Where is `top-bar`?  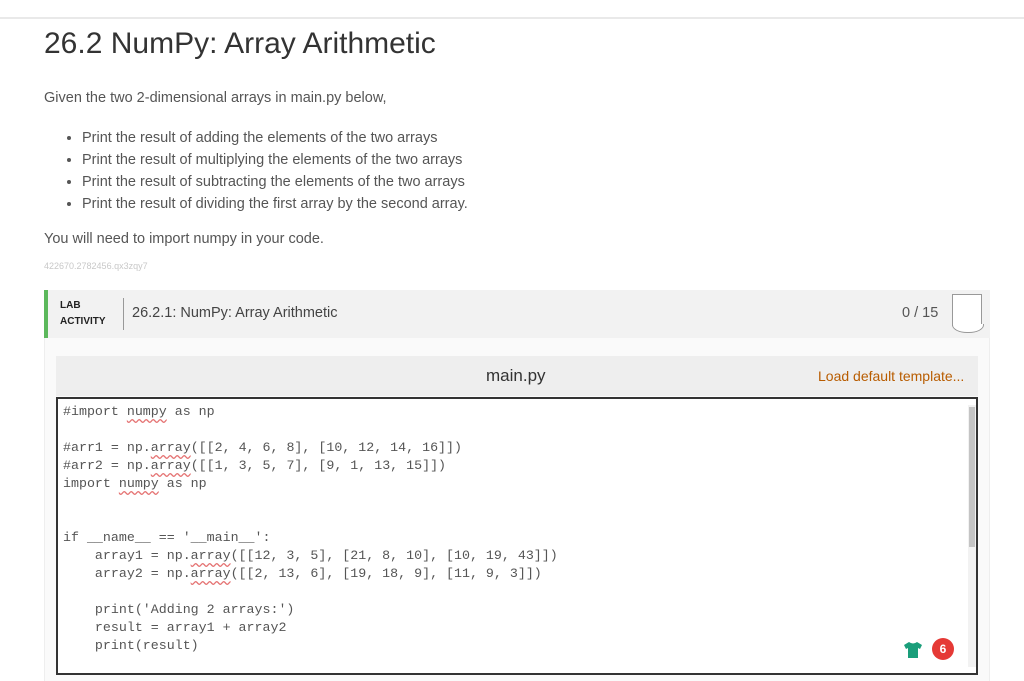 top-bar is located at coordinates (512, 9).